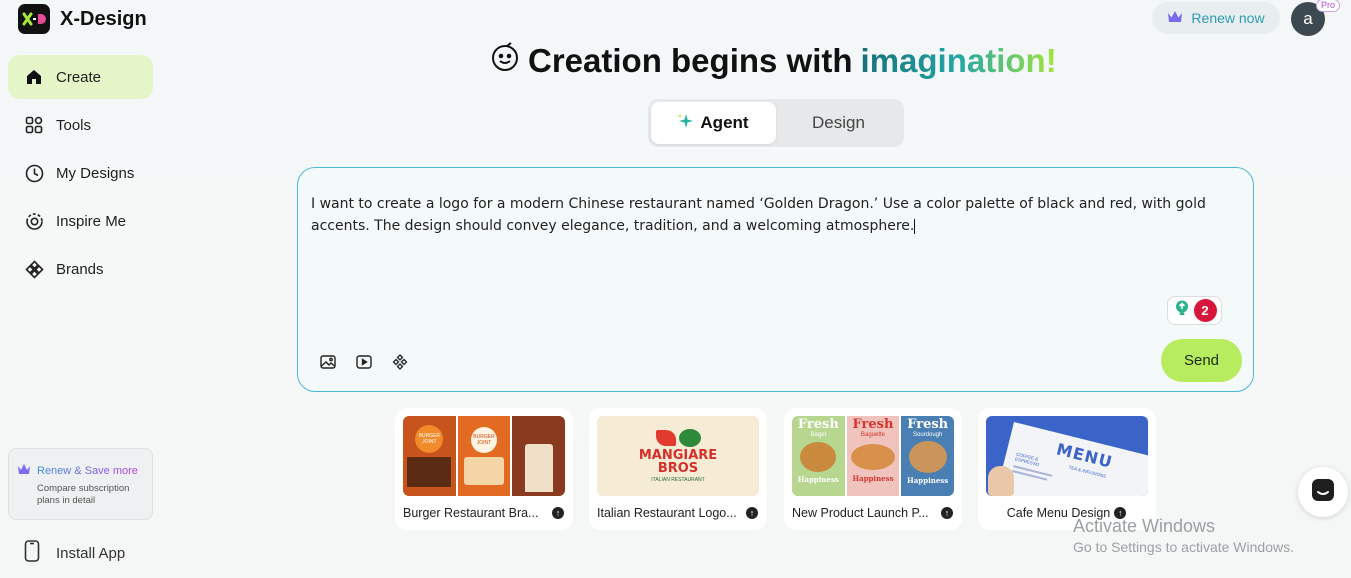 Image resolution: width=1351 pixels, height=578 pixels. I want to click on template-thumbnail-burger: BURGER JOINT BURGER JOINT, so click(484, 456).